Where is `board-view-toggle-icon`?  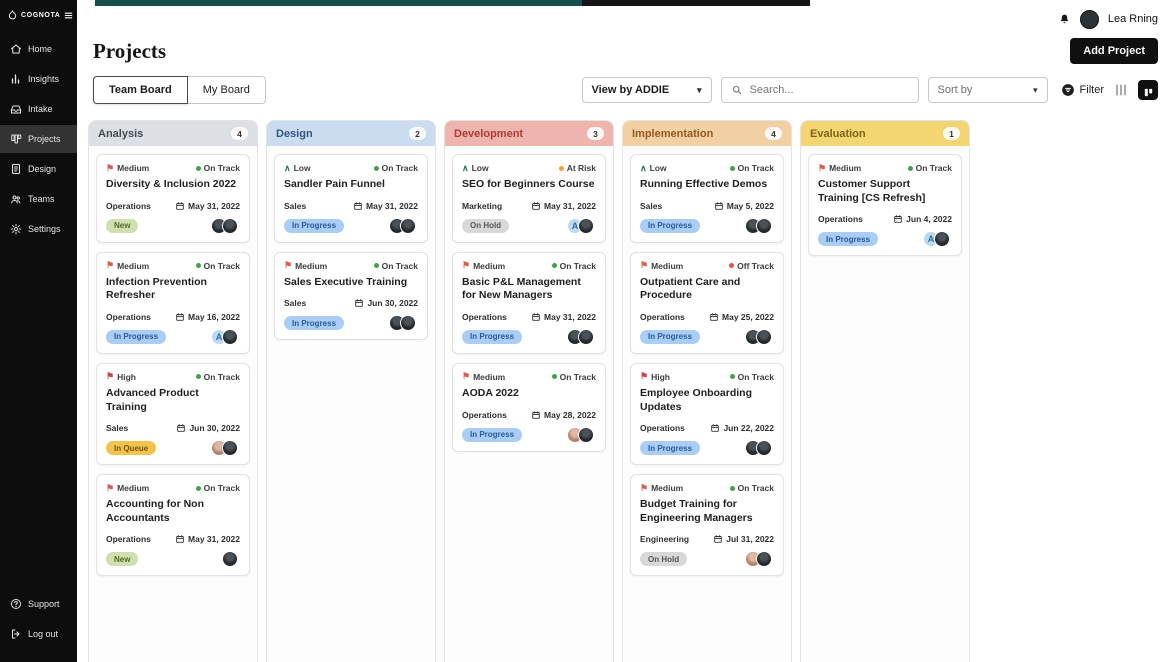
board-view-toggle-icon is located at coordinates (1148, 90).